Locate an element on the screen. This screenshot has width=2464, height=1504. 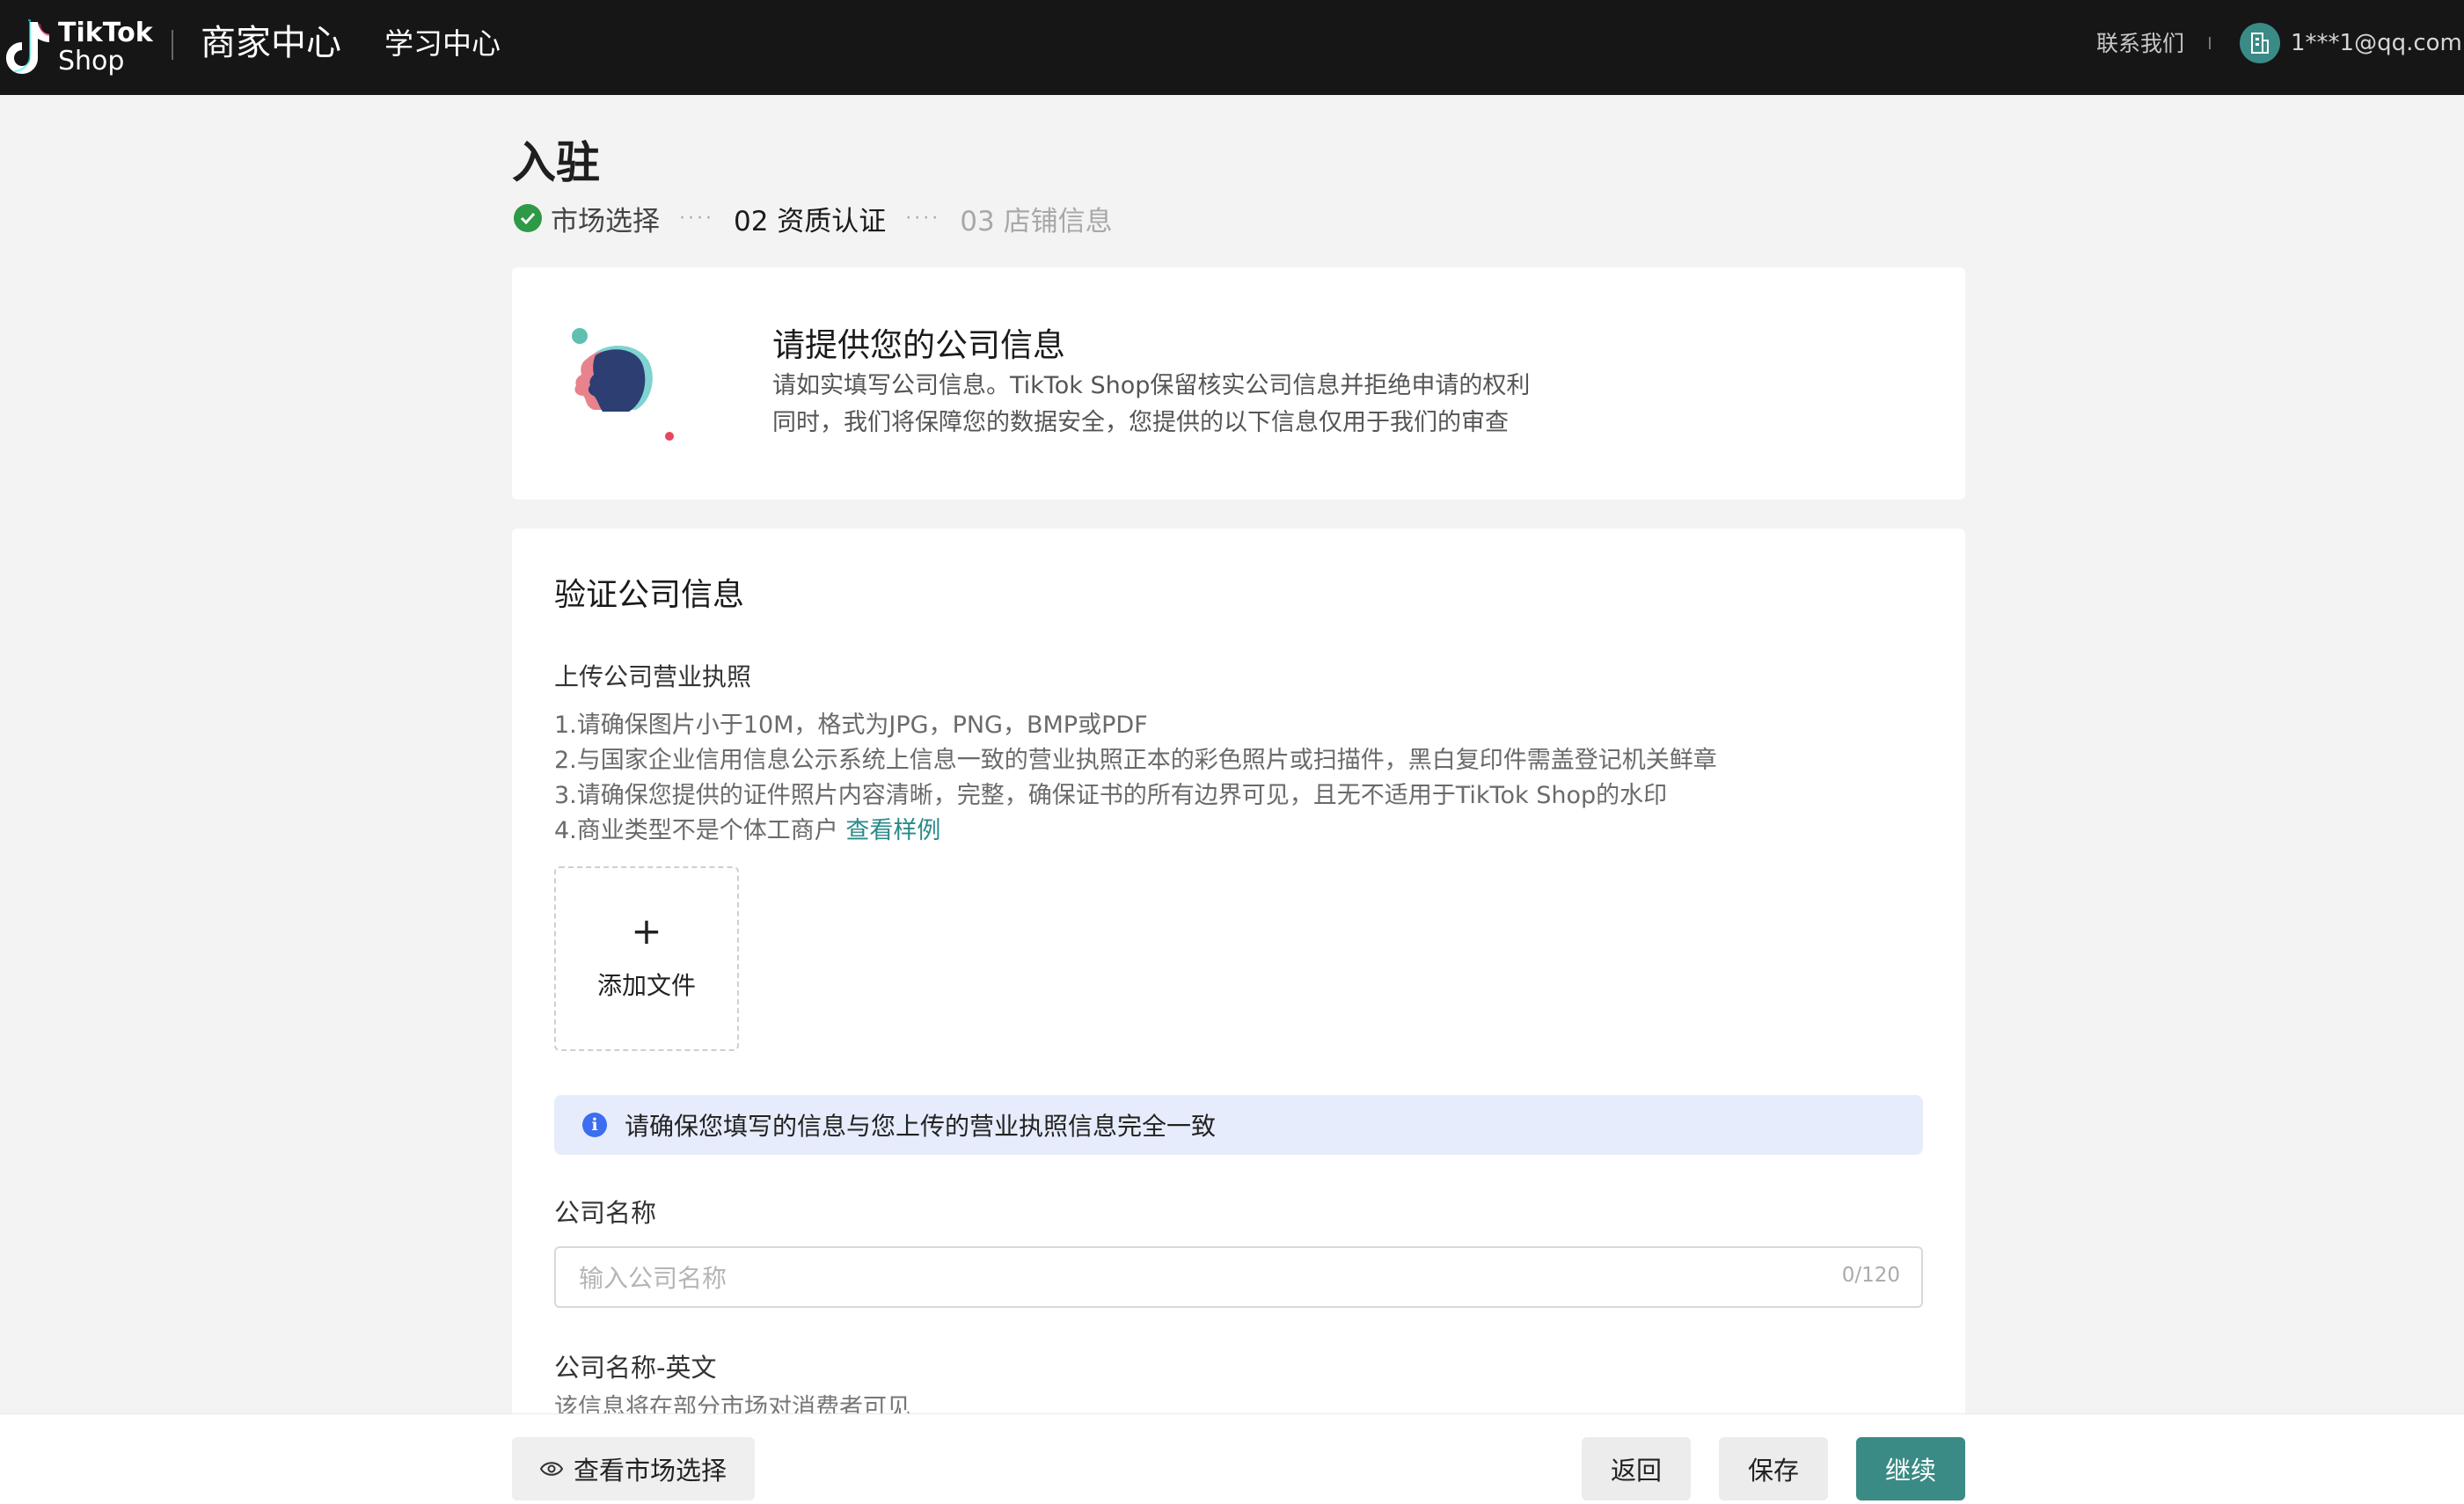
page-title: 入驻 is located at coordinates (556, 162).